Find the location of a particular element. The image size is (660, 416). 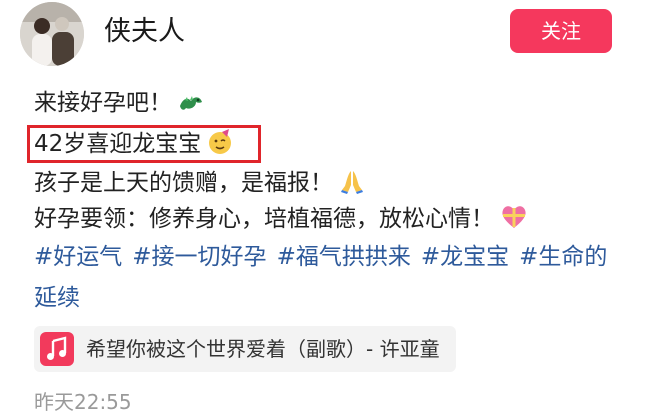

post-line-3: 孩子是上天的馈赠，是福报！ is located at coordinates (199, 185).